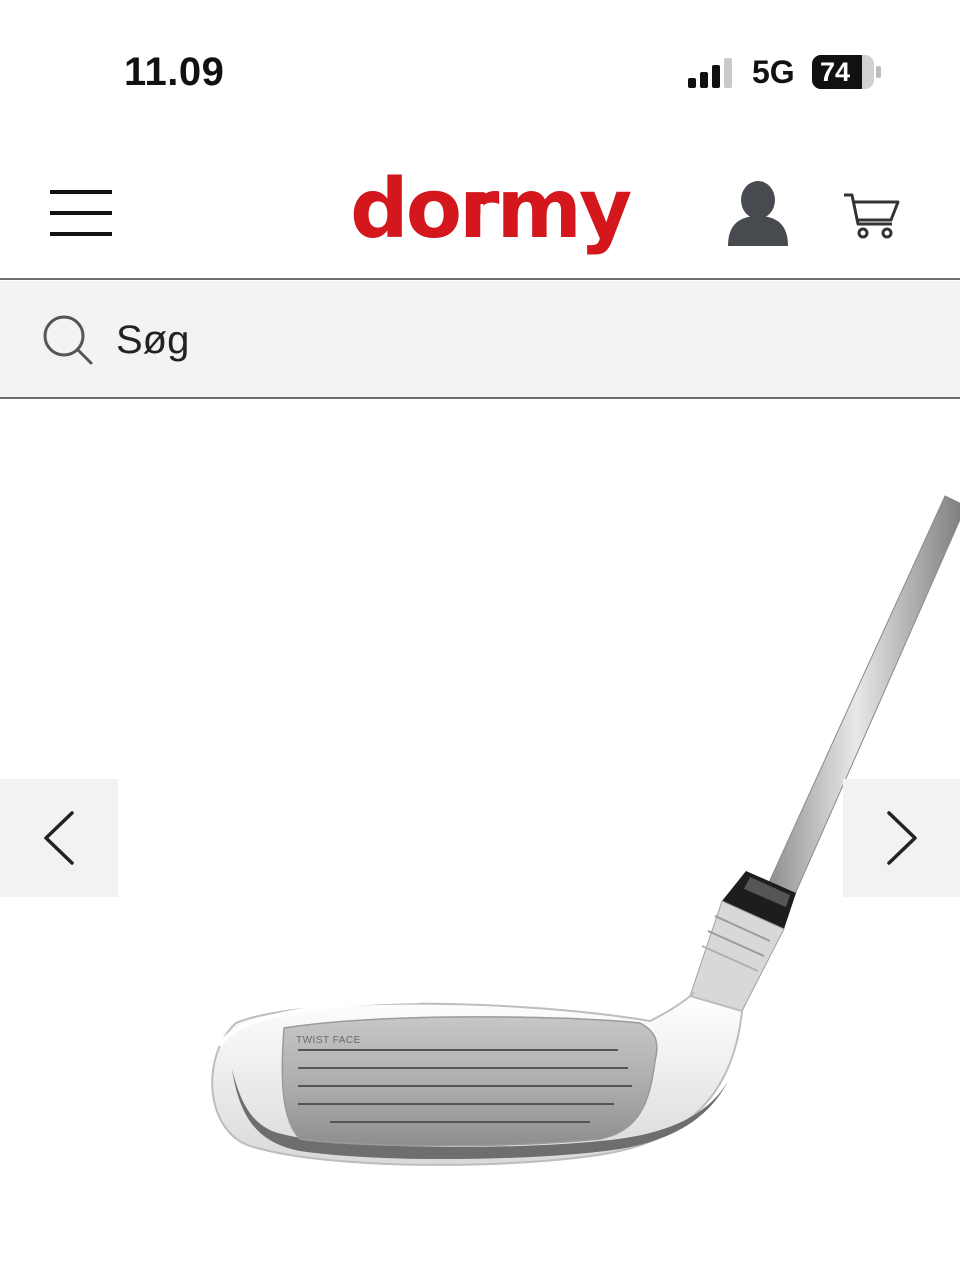 Image resolution: width=960 pixels, height=1280 pixels. Describe the element at coordinates (710, 73) in the screenshot. I see `signal-strength-icon` at that location.